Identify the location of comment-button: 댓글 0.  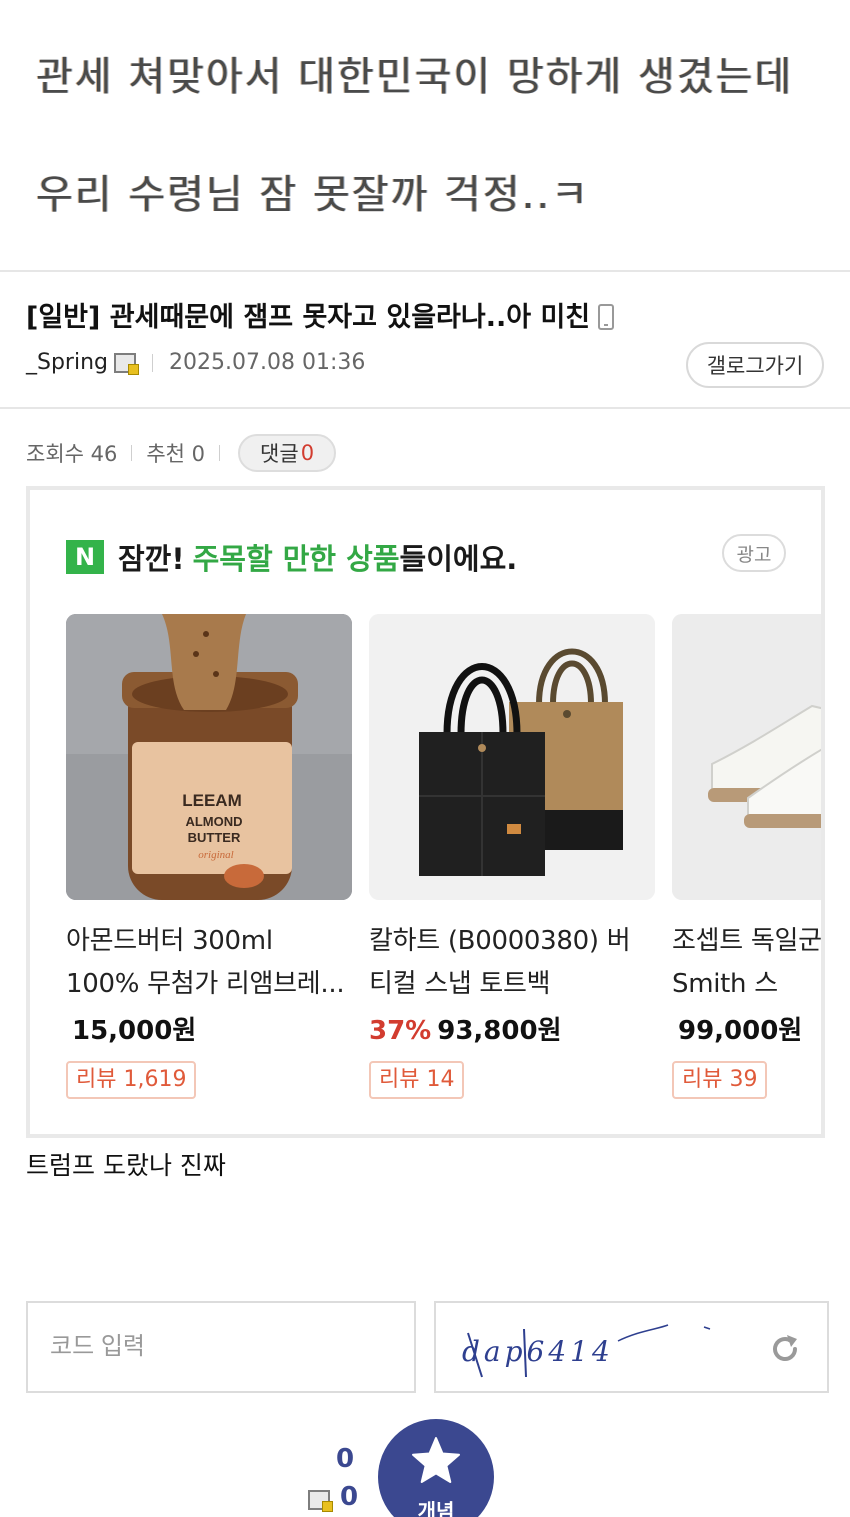
(287, 453).